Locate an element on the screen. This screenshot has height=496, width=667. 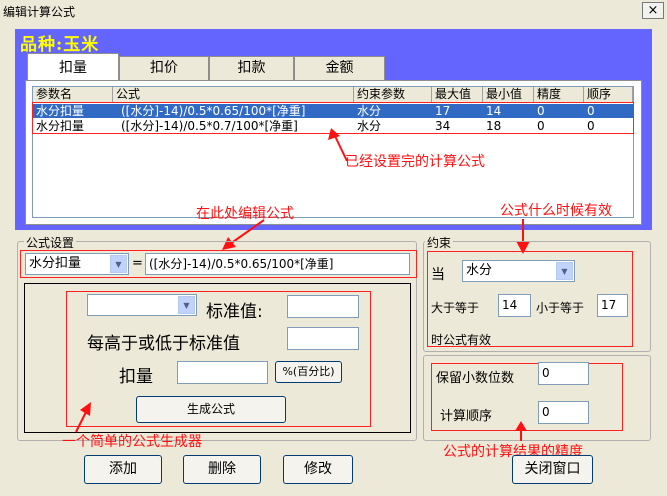
annotation-saved: 已经设置完的计算公式 is located at coordinates (415, 162).